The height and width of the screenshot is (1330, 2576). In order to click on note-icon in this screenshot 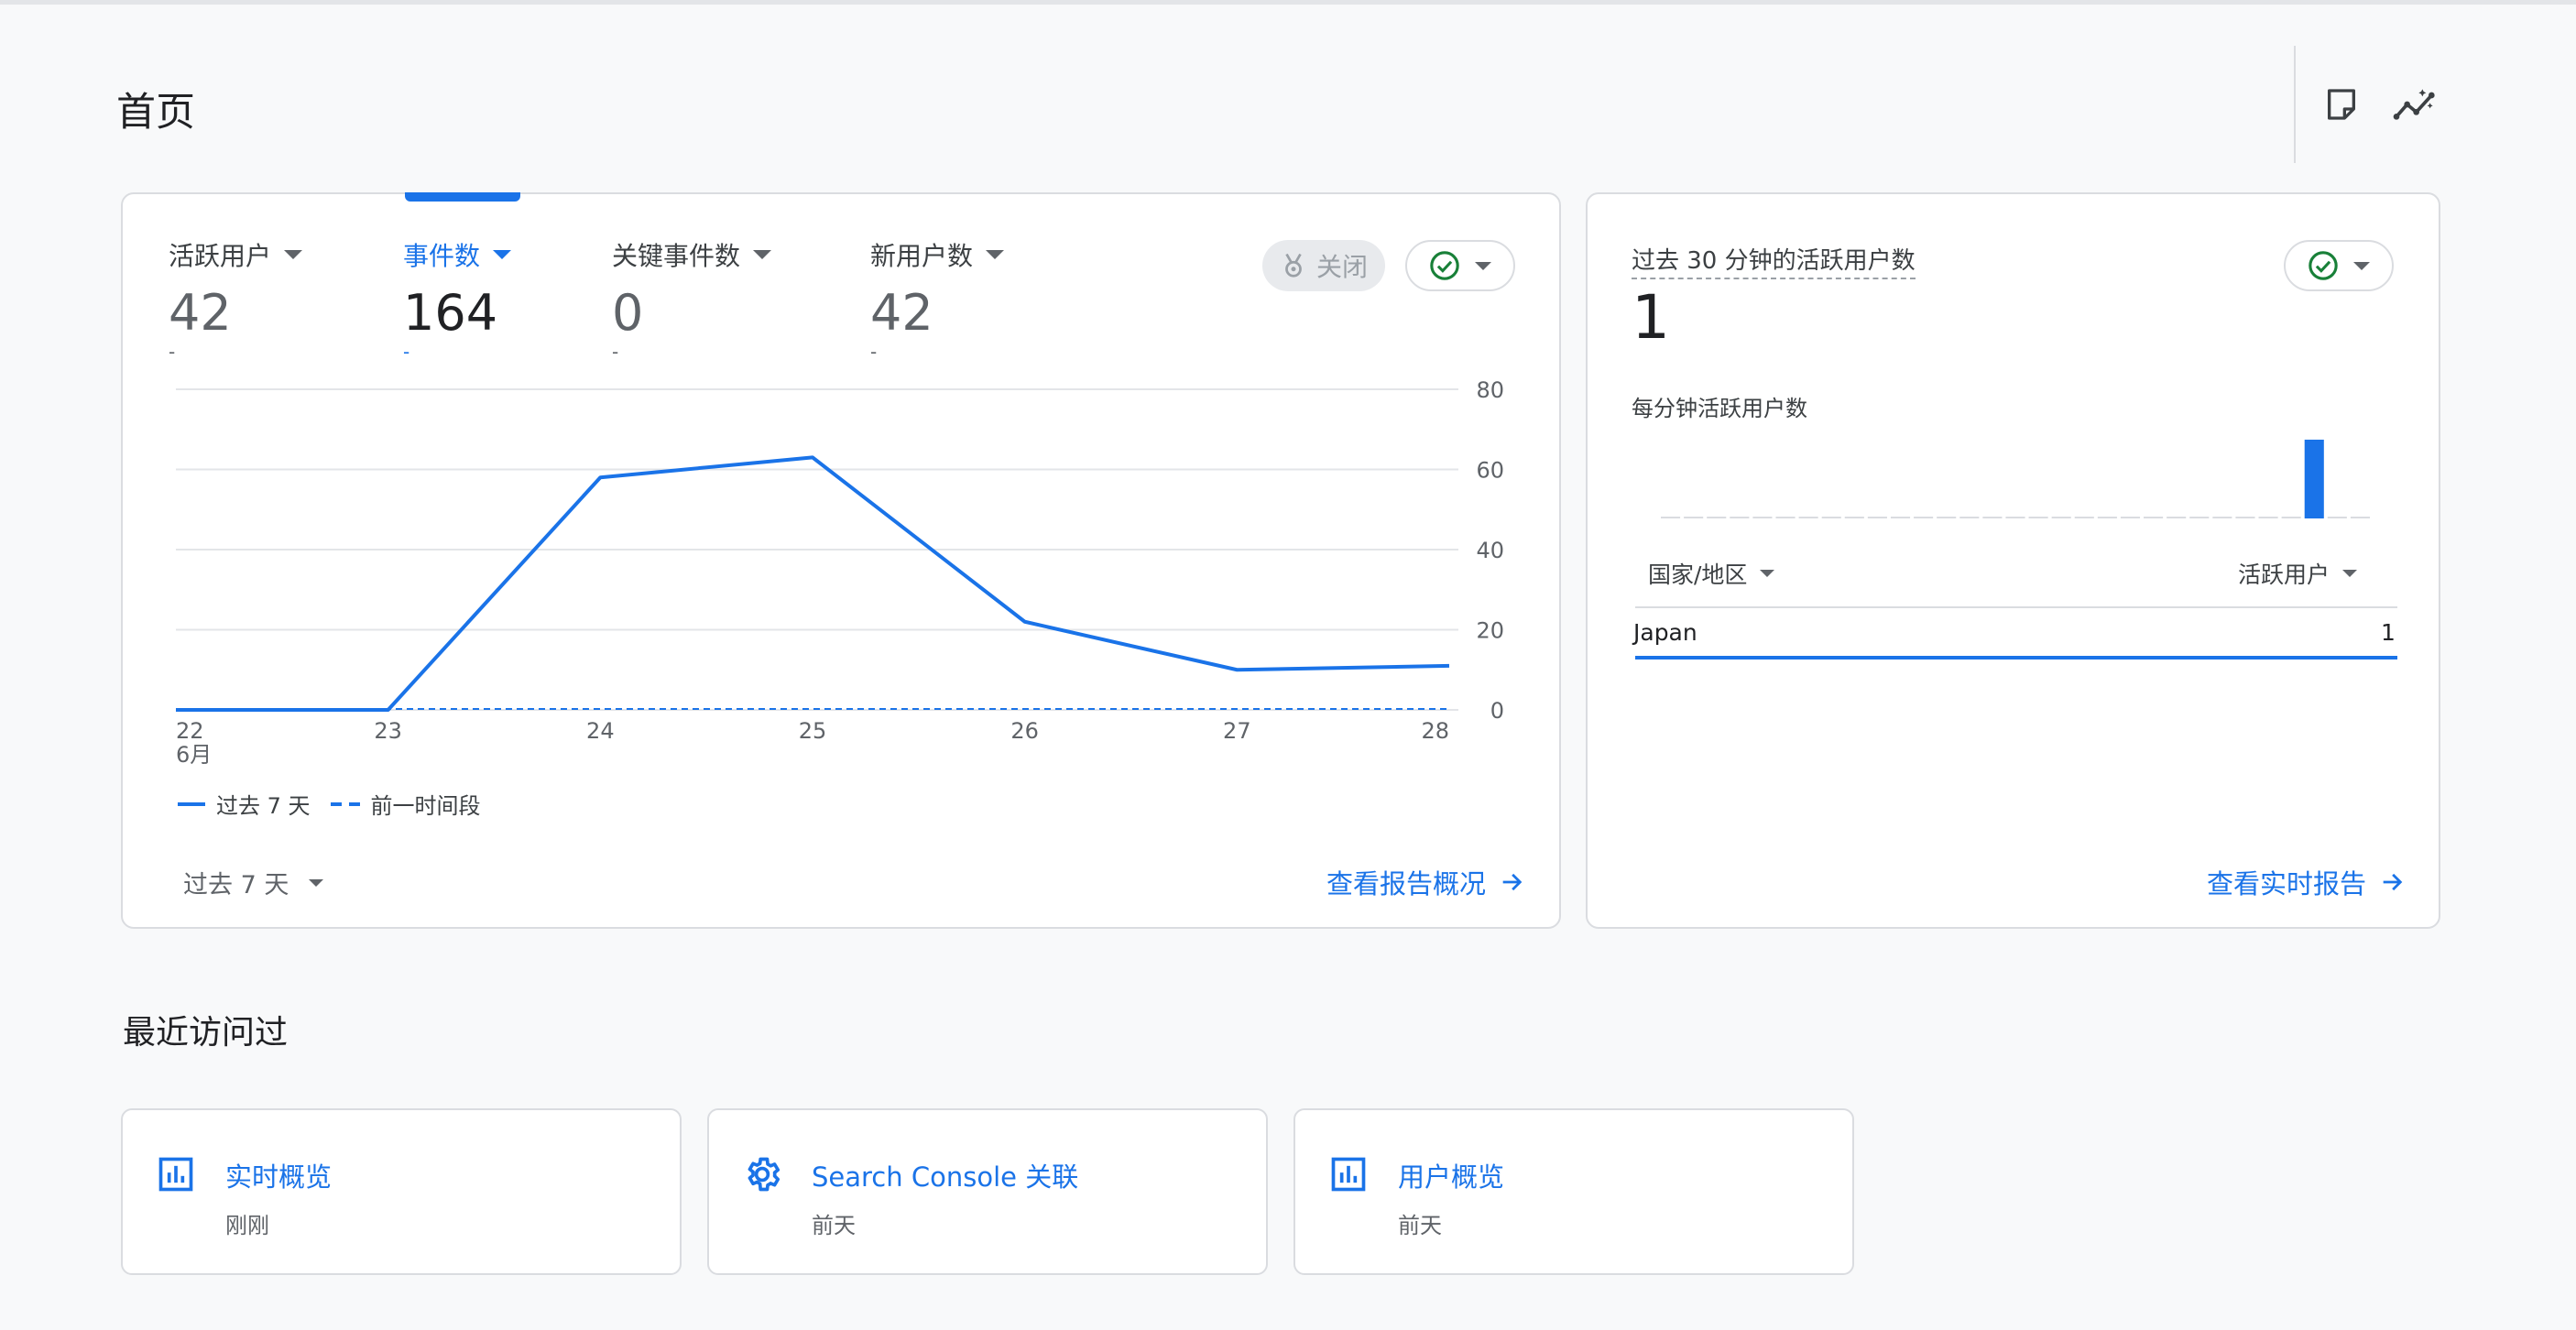, I will do `click(2342, 104)`.